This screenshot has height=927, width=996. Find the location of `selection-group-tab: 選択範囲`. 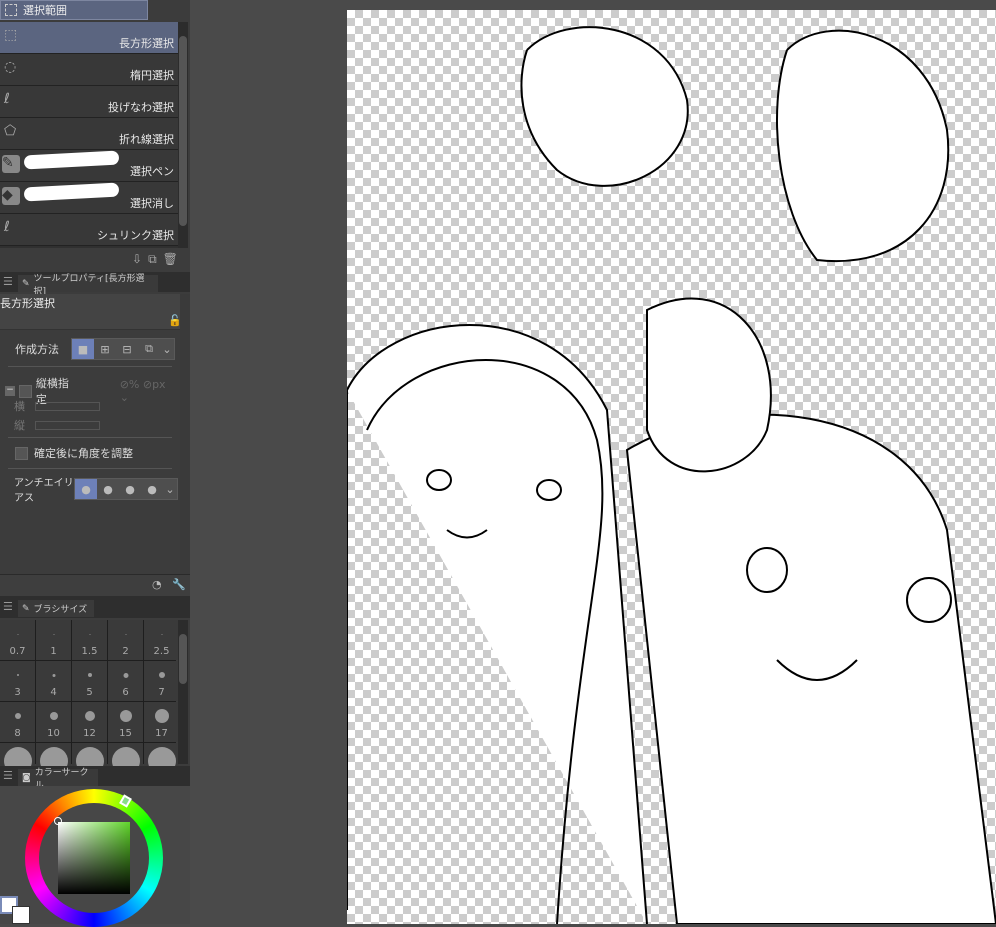

selection-group-tab: 選択範囲 is located at coordinates (74, 10).